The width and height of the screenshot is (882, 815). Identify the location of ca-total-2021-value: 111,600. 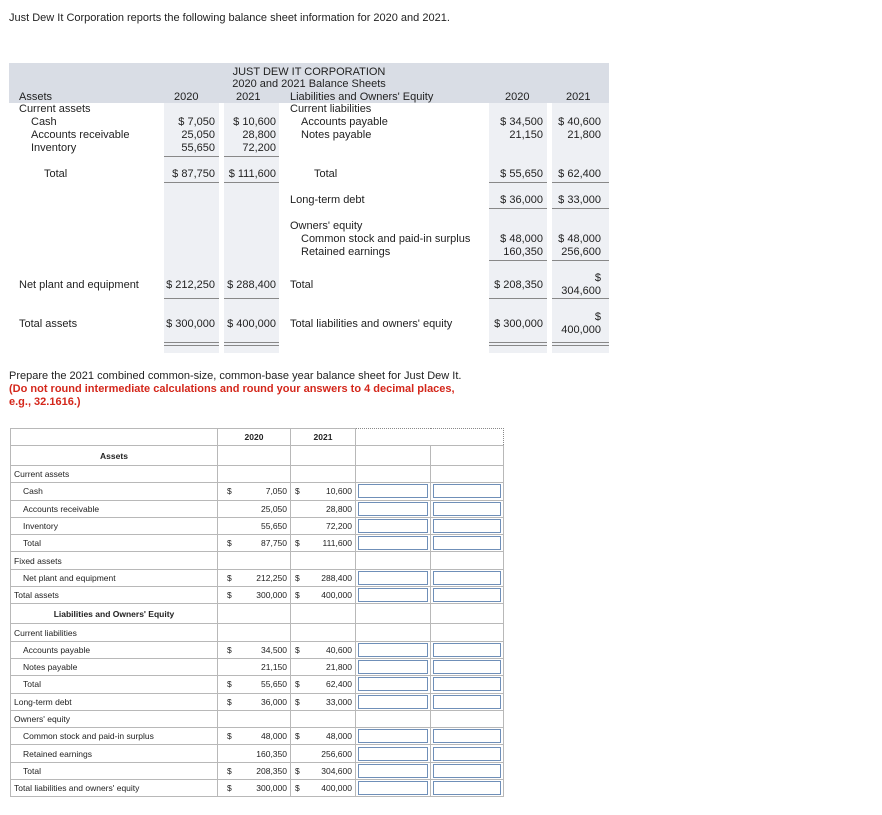
(332, 543).